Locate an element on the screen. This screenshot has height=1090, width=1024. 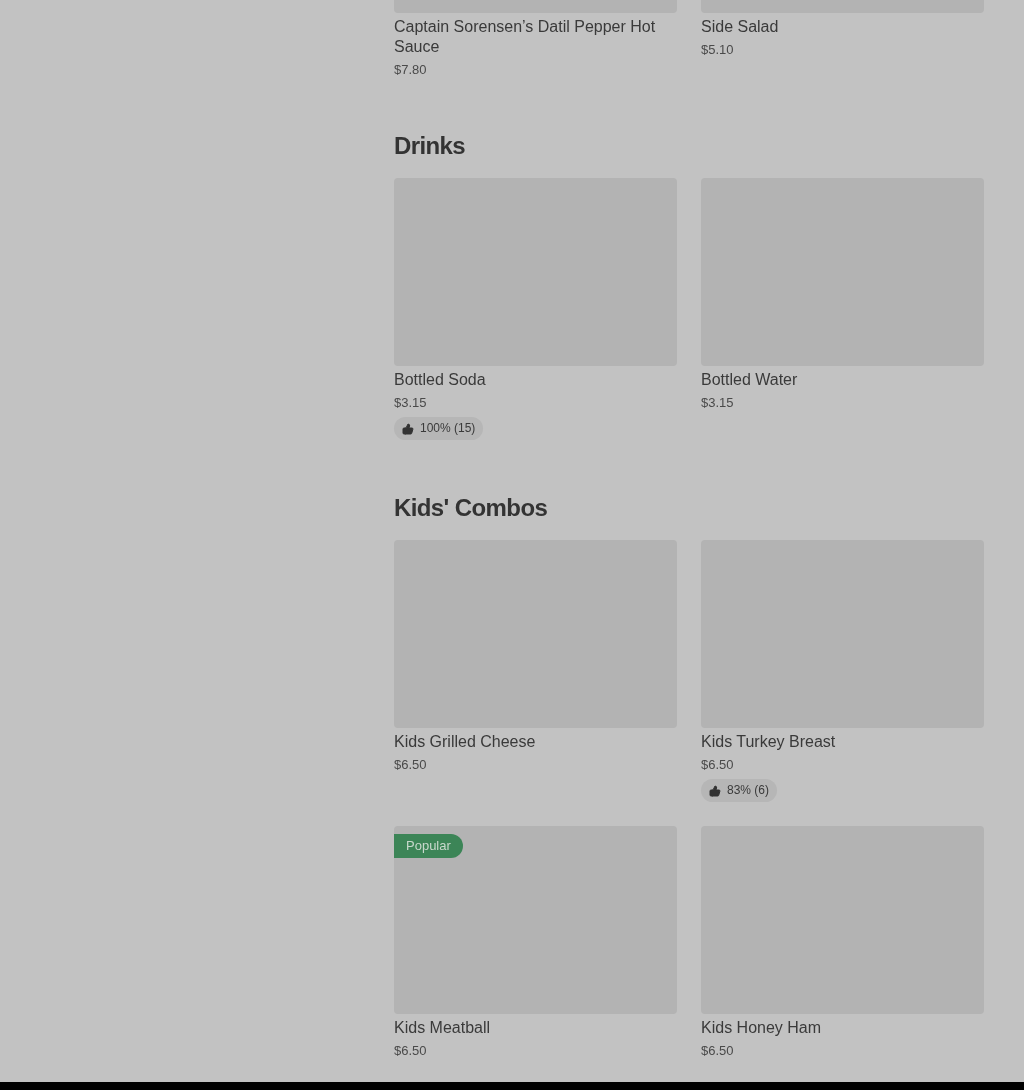
item-name: Bottled Water is located at coordinates (842, 380).